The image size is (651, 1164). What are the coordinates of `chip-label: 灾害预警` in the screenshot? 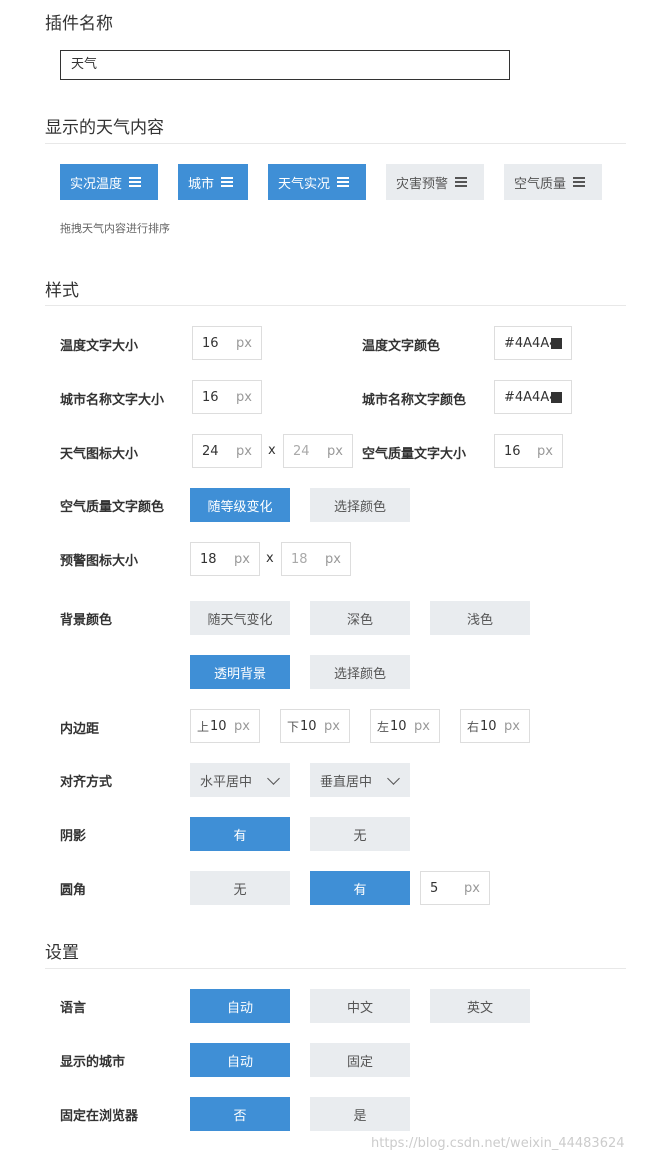 It's located at (422, 184).